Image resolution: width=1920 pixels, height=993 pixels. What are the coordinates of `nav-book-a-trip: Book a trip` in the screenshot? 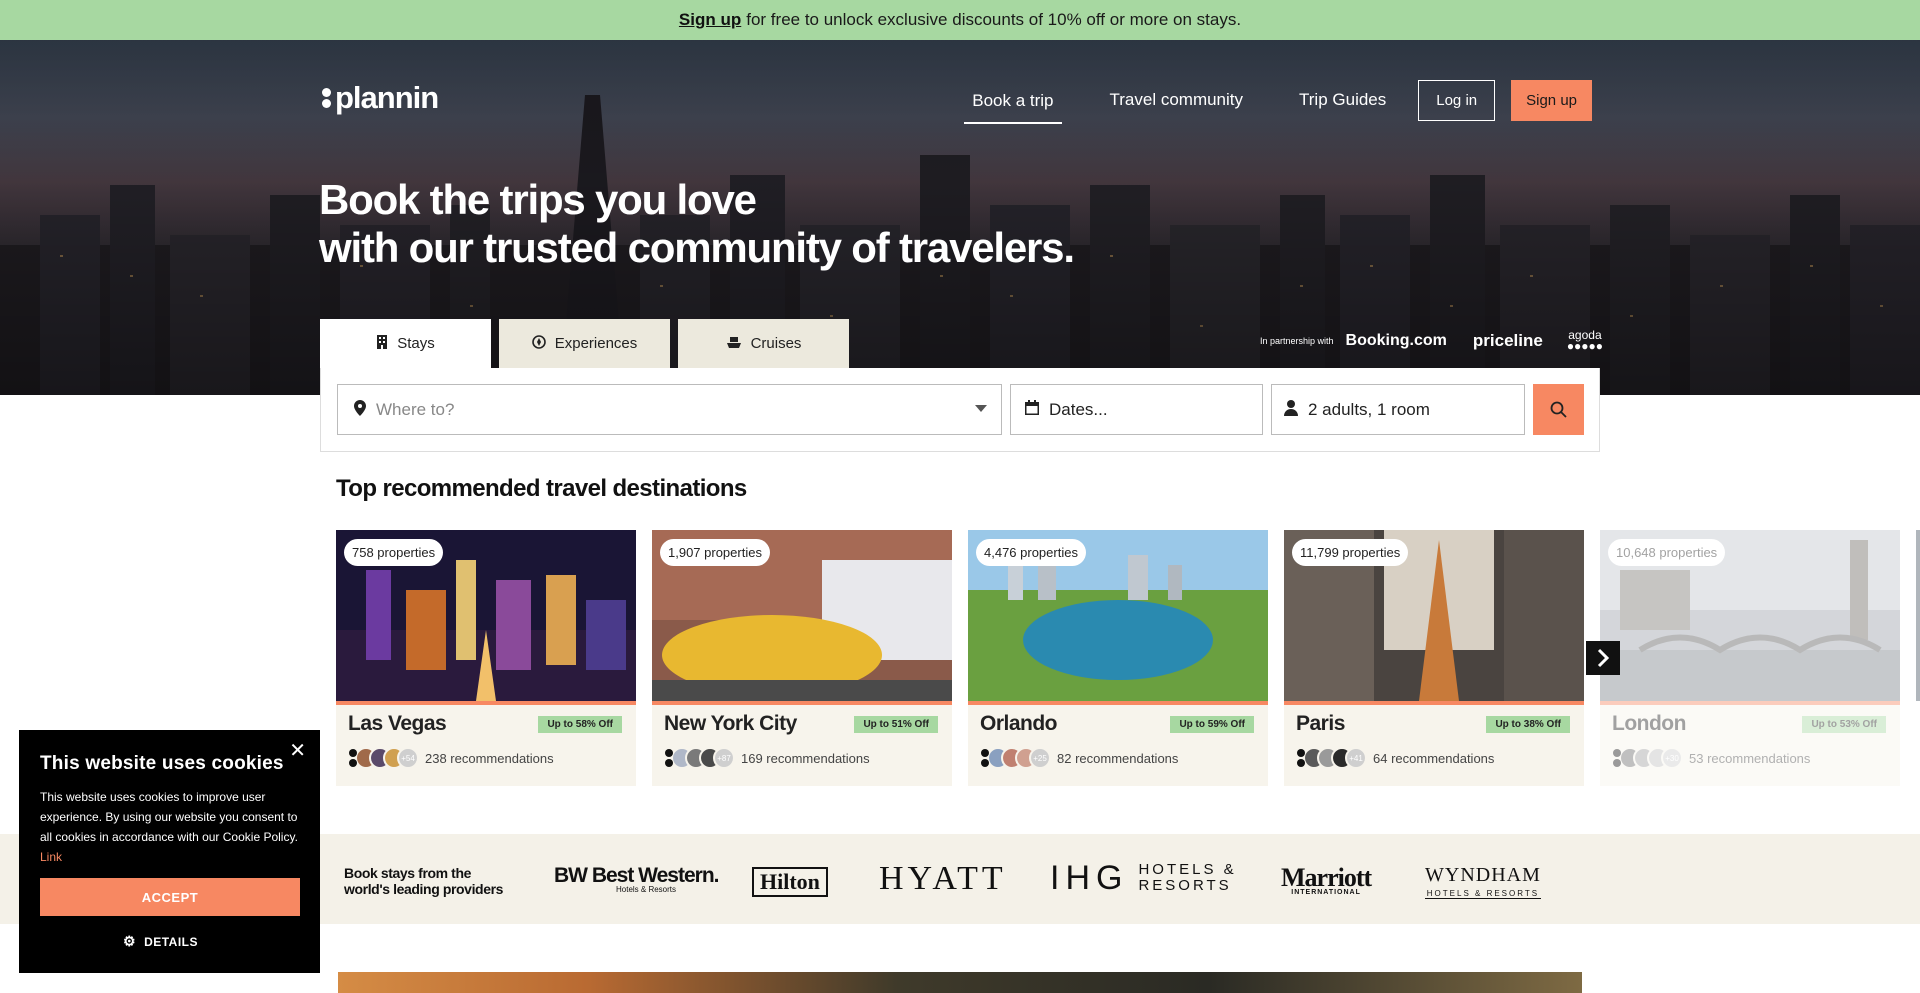 It's located at (1013, 103).